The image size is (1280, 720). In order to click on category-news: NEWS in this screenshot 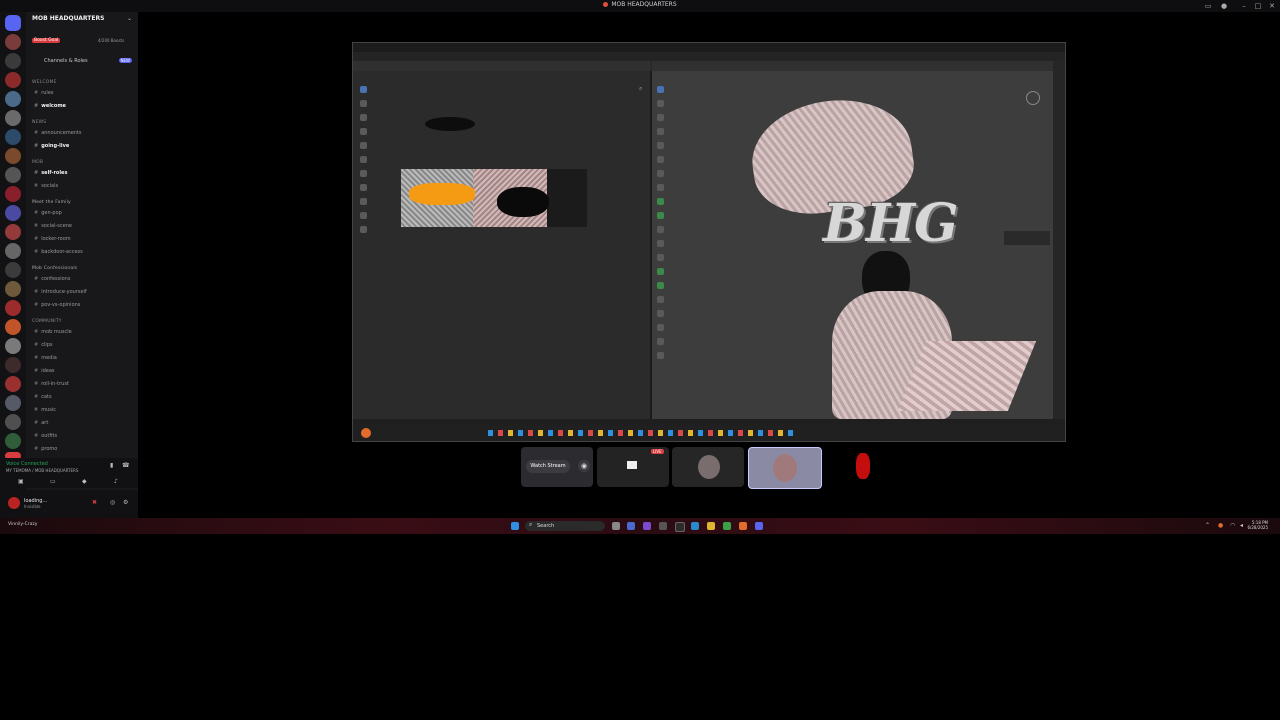, I will do `click(39, 122)`.